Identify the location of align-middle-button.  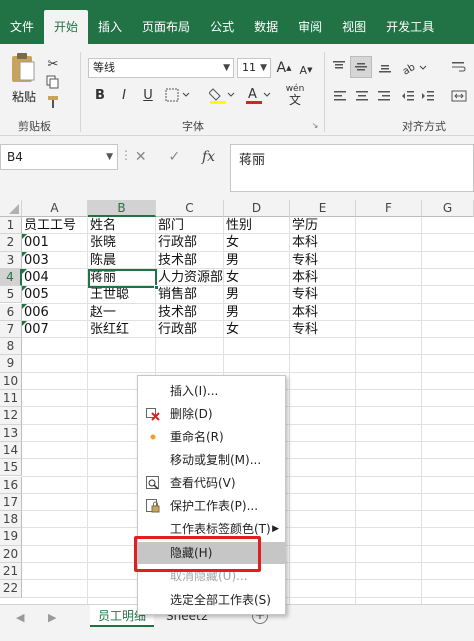
(361, 67).